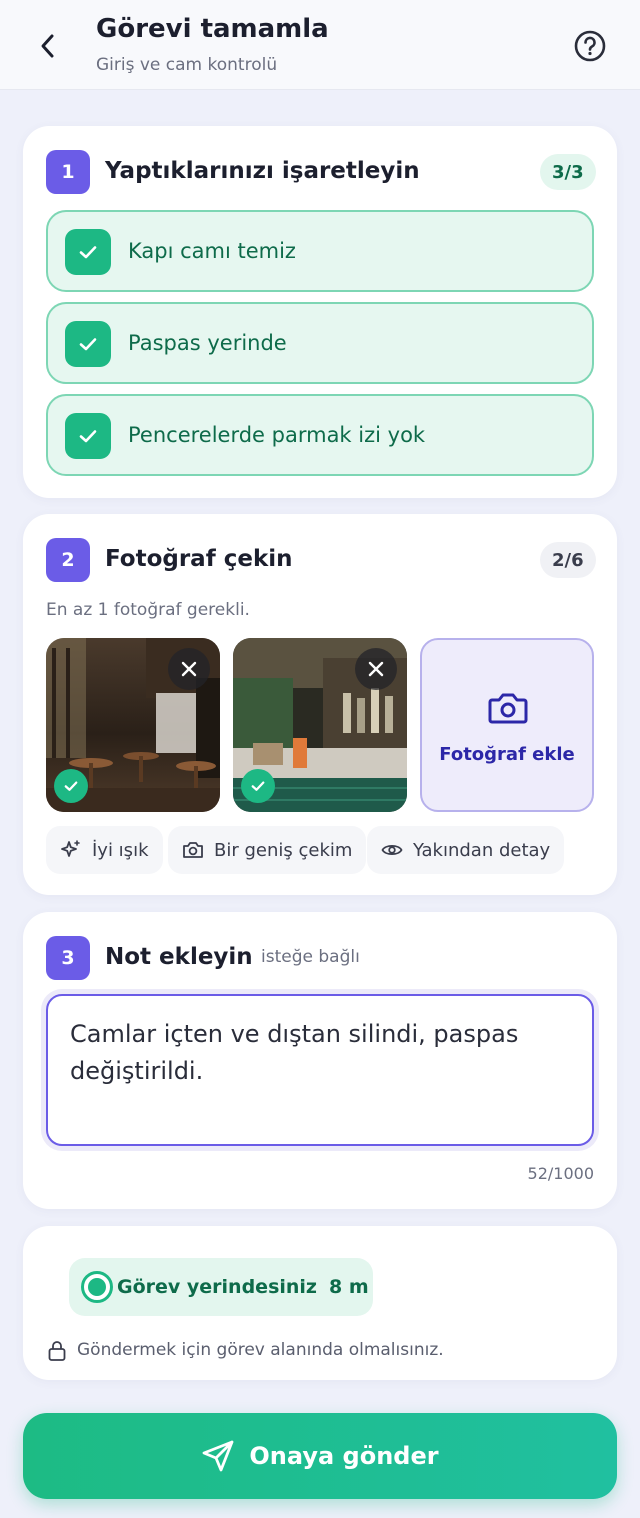 The image size is (640, 1518). What do you see at coordinates (187, 65) in the screenshot?
I see `page-subtitle: Giriş ve cam kontrolü` at bounding box center [187, 65].